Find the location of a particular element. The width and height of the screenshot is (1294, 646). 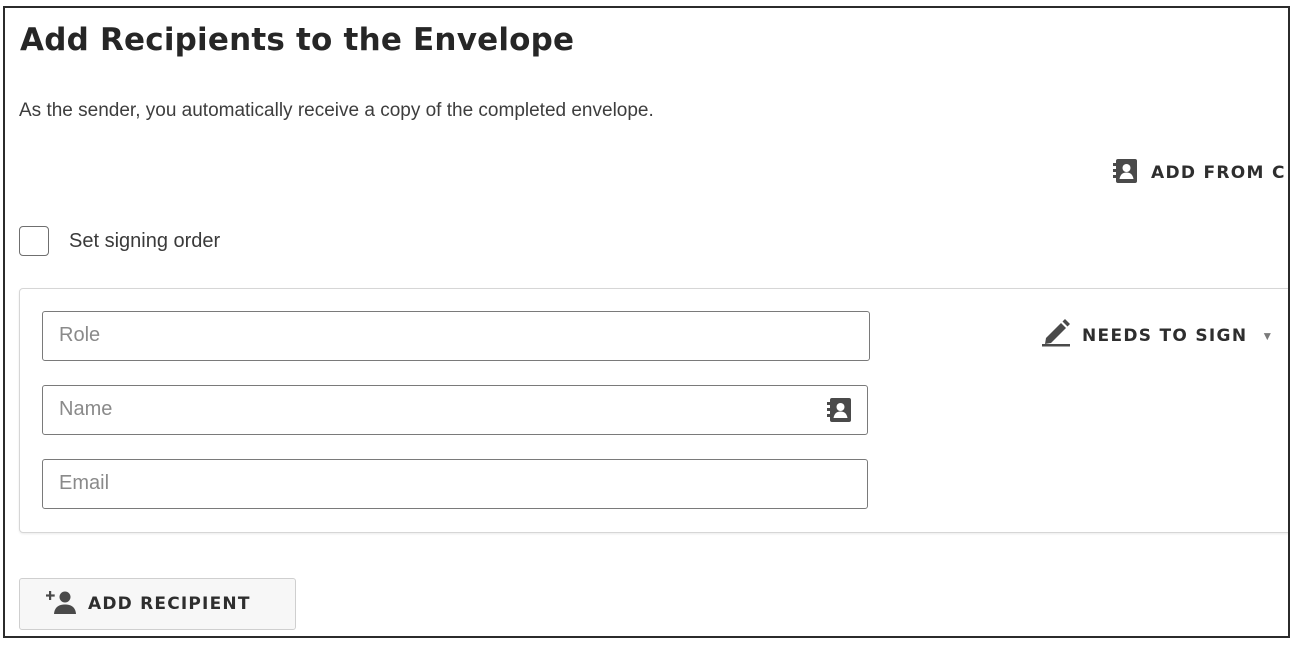

name-field is located at coordinates (455, 410).